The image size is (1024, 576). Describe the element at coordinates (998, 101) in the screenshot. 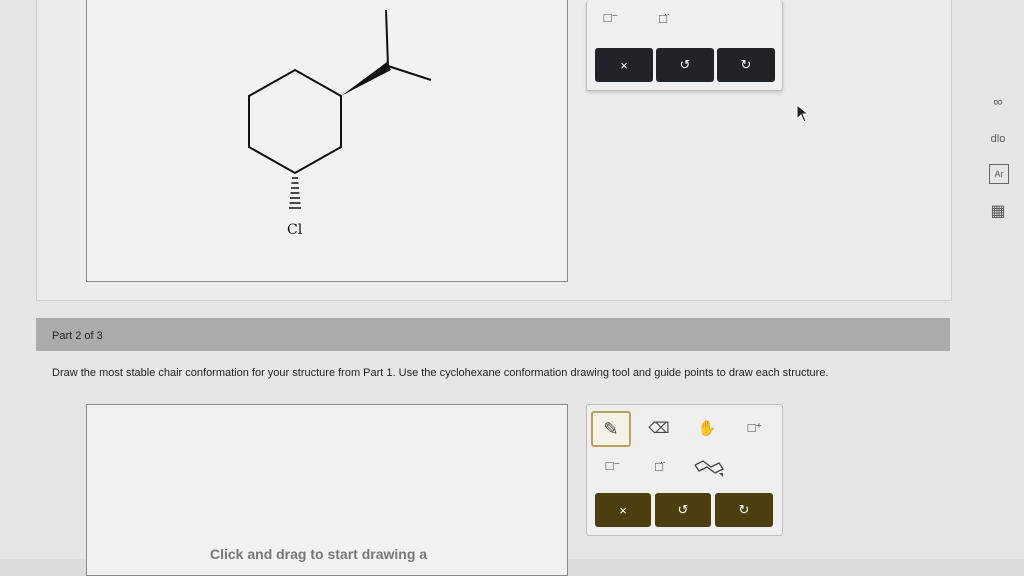

I see `infinity-icon: ∞` at that location.